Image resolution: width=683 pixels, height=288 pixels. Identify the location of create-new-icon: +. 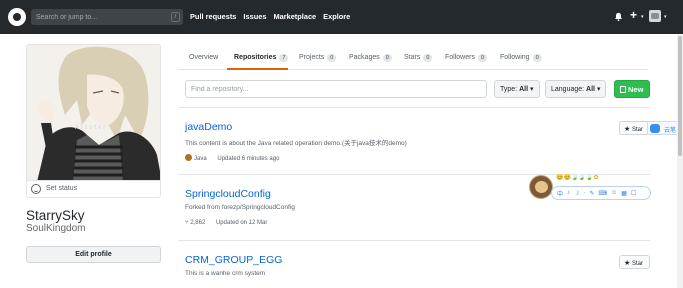
(633, 15).